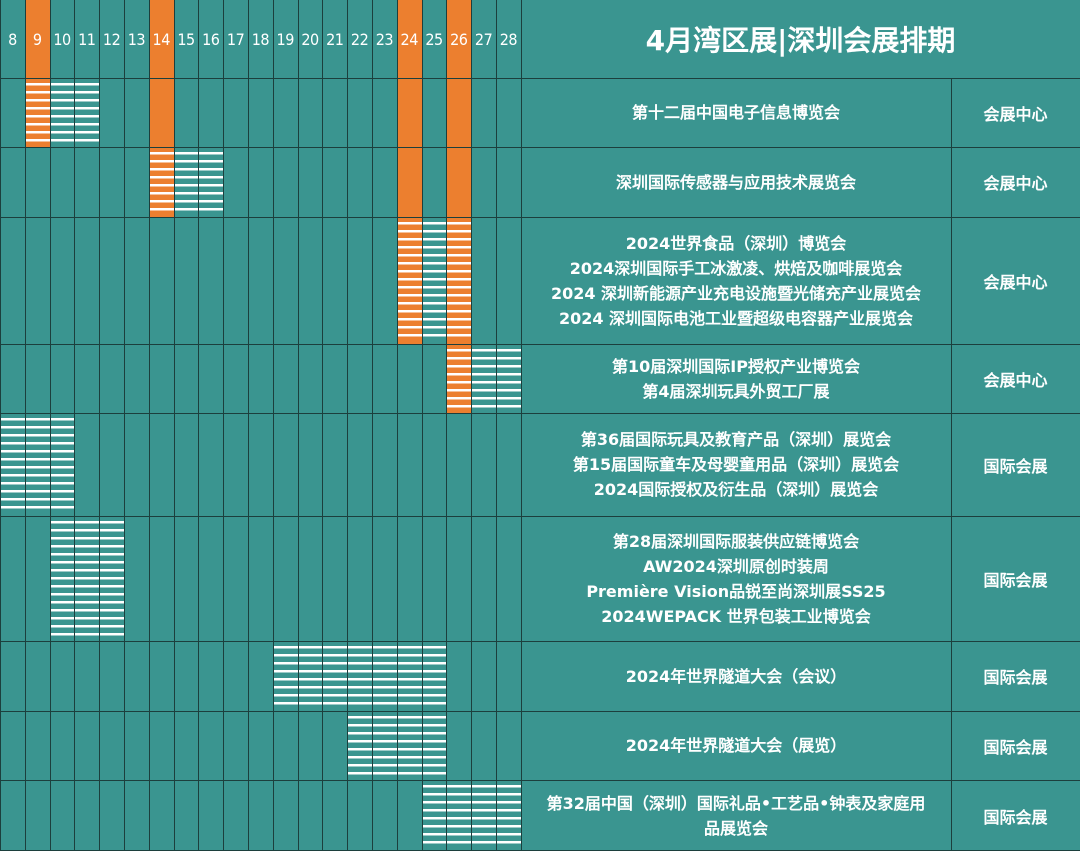 Image resolution: width=1080 pixels, height=851 pixels. What do you see at coordinates (736, 293) in the screenshot?
I see `event-name: 2024 深圳新能源产业充电设施暨光储充产业展览会` at bounding box center [736, 293].